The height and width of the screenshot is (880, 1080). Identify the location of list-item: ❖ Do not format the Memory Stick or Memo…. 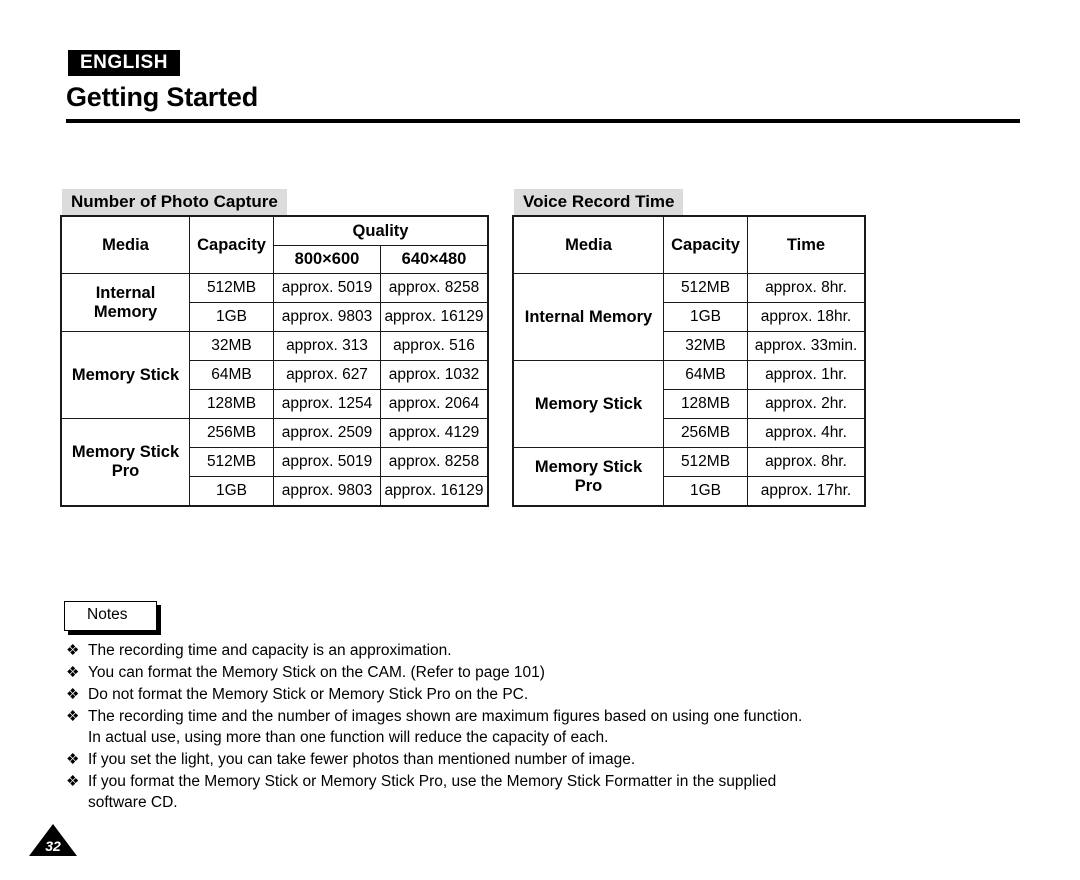
(542, 694).